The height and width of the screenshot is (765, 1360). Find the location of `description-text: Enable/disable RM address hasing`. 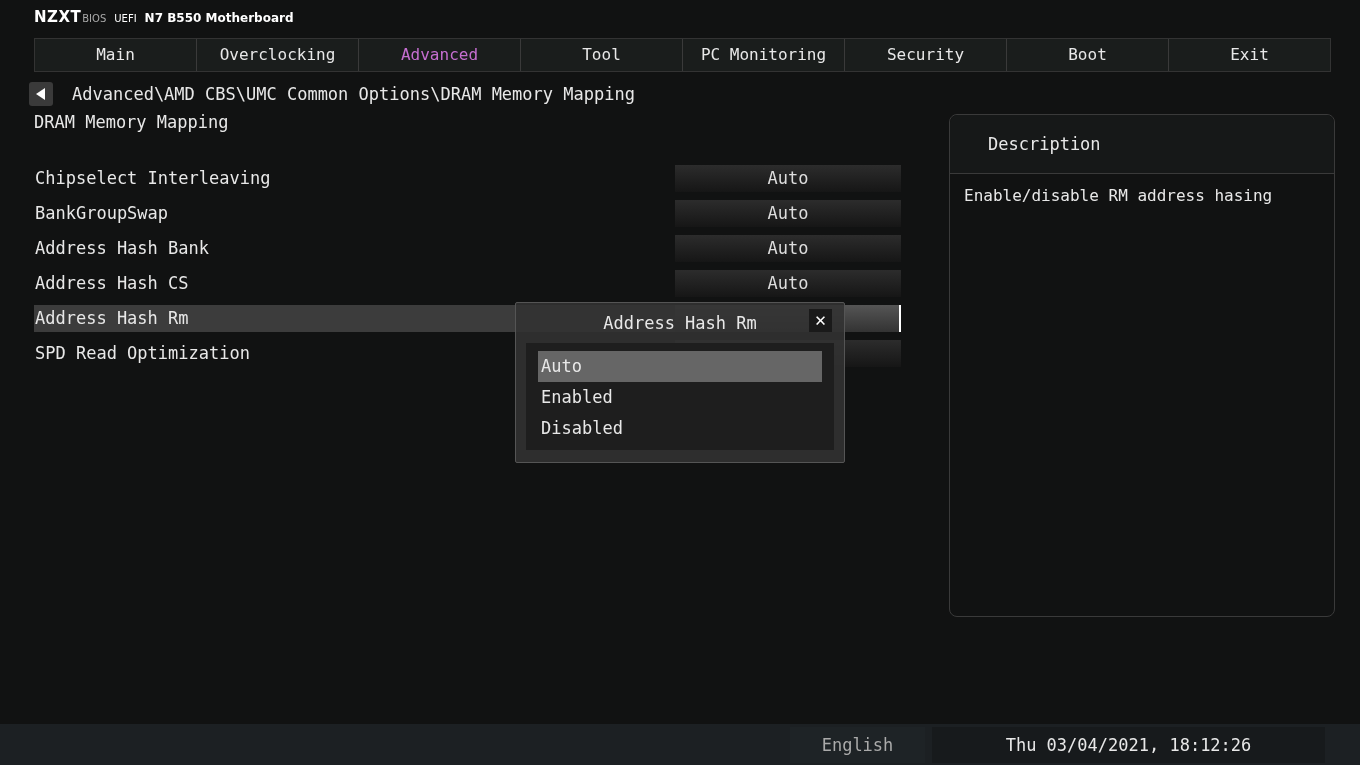

description-text: Enable/disable RM address hasing is located at coordinates (1118, 196).